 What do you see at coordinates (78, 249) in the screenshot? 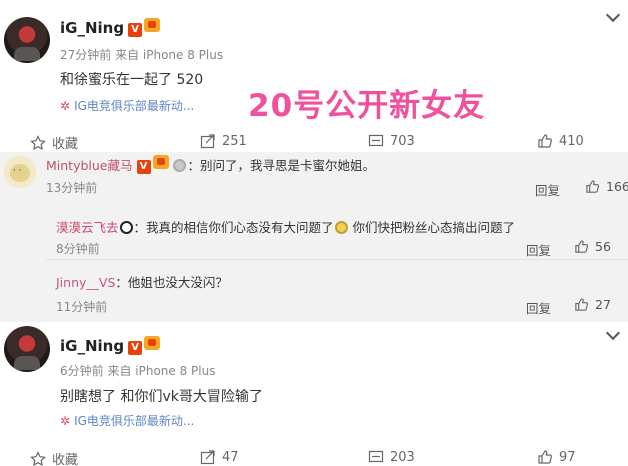
I see `reply-time: 8分钟前` at bounding box center [78, 249].